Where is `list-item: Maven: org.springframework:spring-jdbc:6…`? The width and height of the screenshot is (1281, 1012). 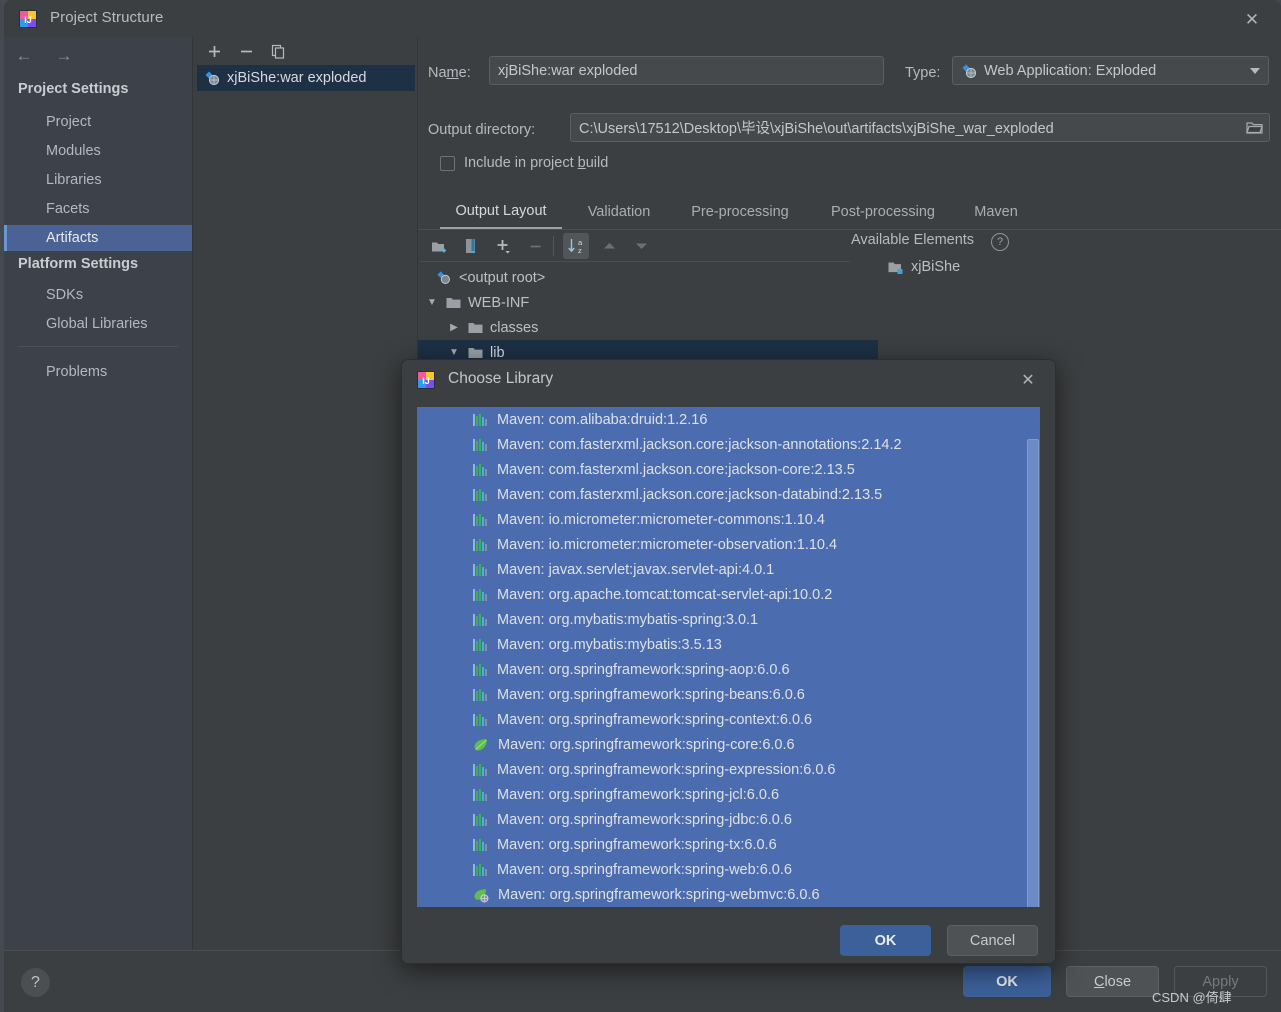 list-item: Maven: org.springframework:spring-jdbc:6… is located at coordinates (728, 819).